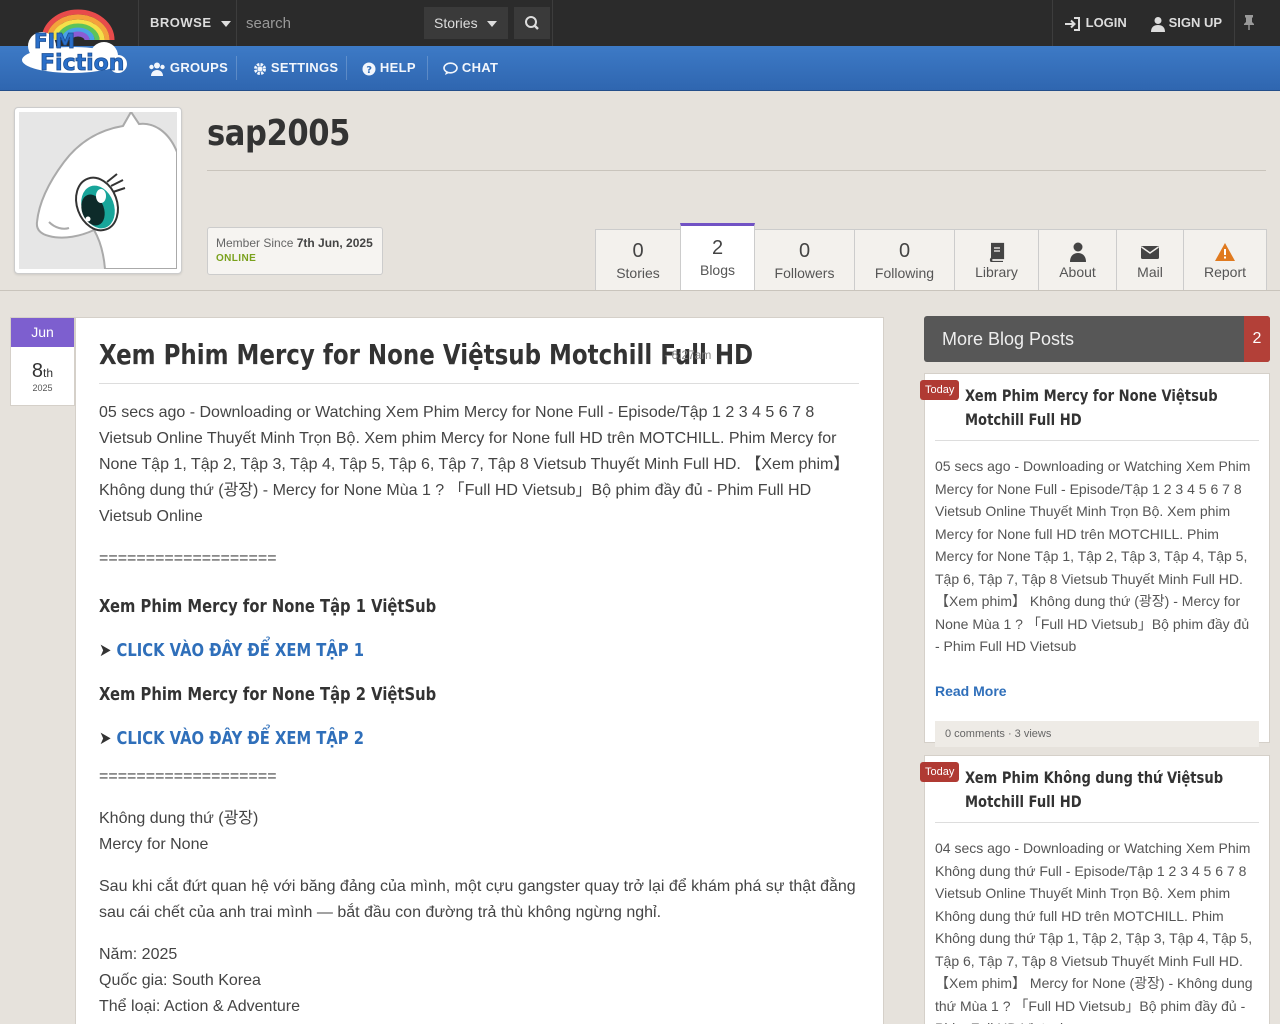 The width and height of the screenshot is (1280, 1024). I want to click on tab-about: About, so click(1077, 260).